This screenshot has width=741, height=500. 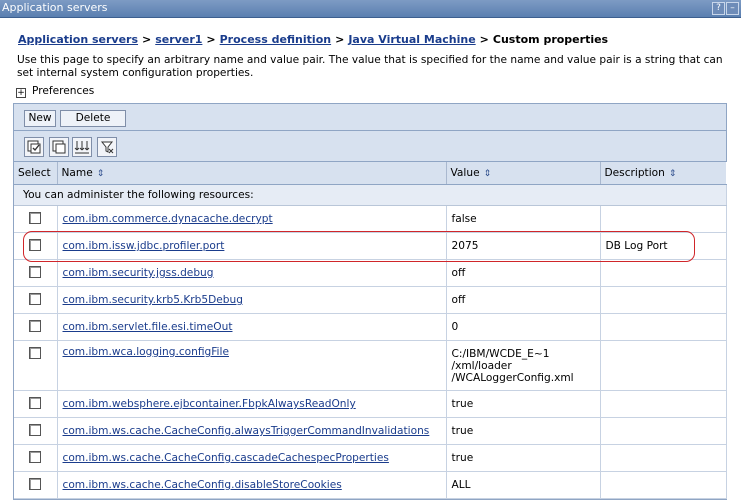 What do you see at coordinates (370, 273) in the screenshot?
I see `table-row: com.ibm.security.jgss.debug off` at bounding box center [370, 273].